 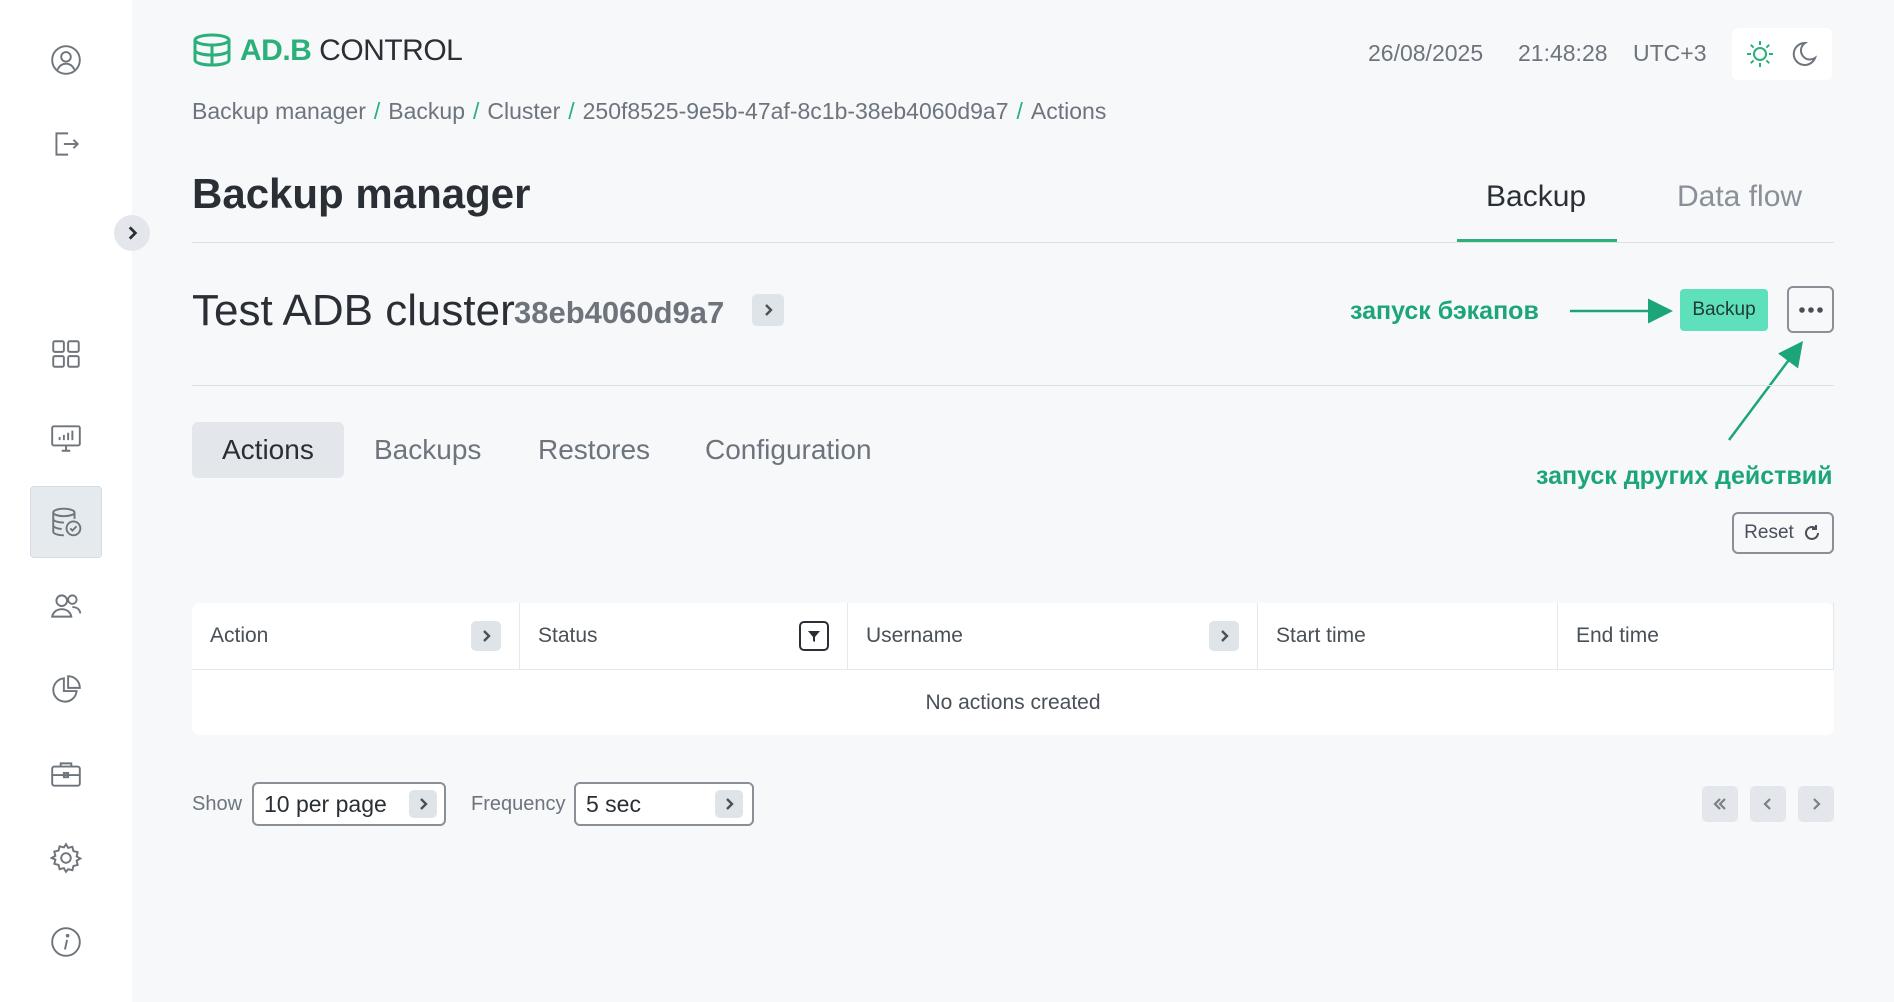 I want to click on moon-icon, so click(x=1804, y=54).